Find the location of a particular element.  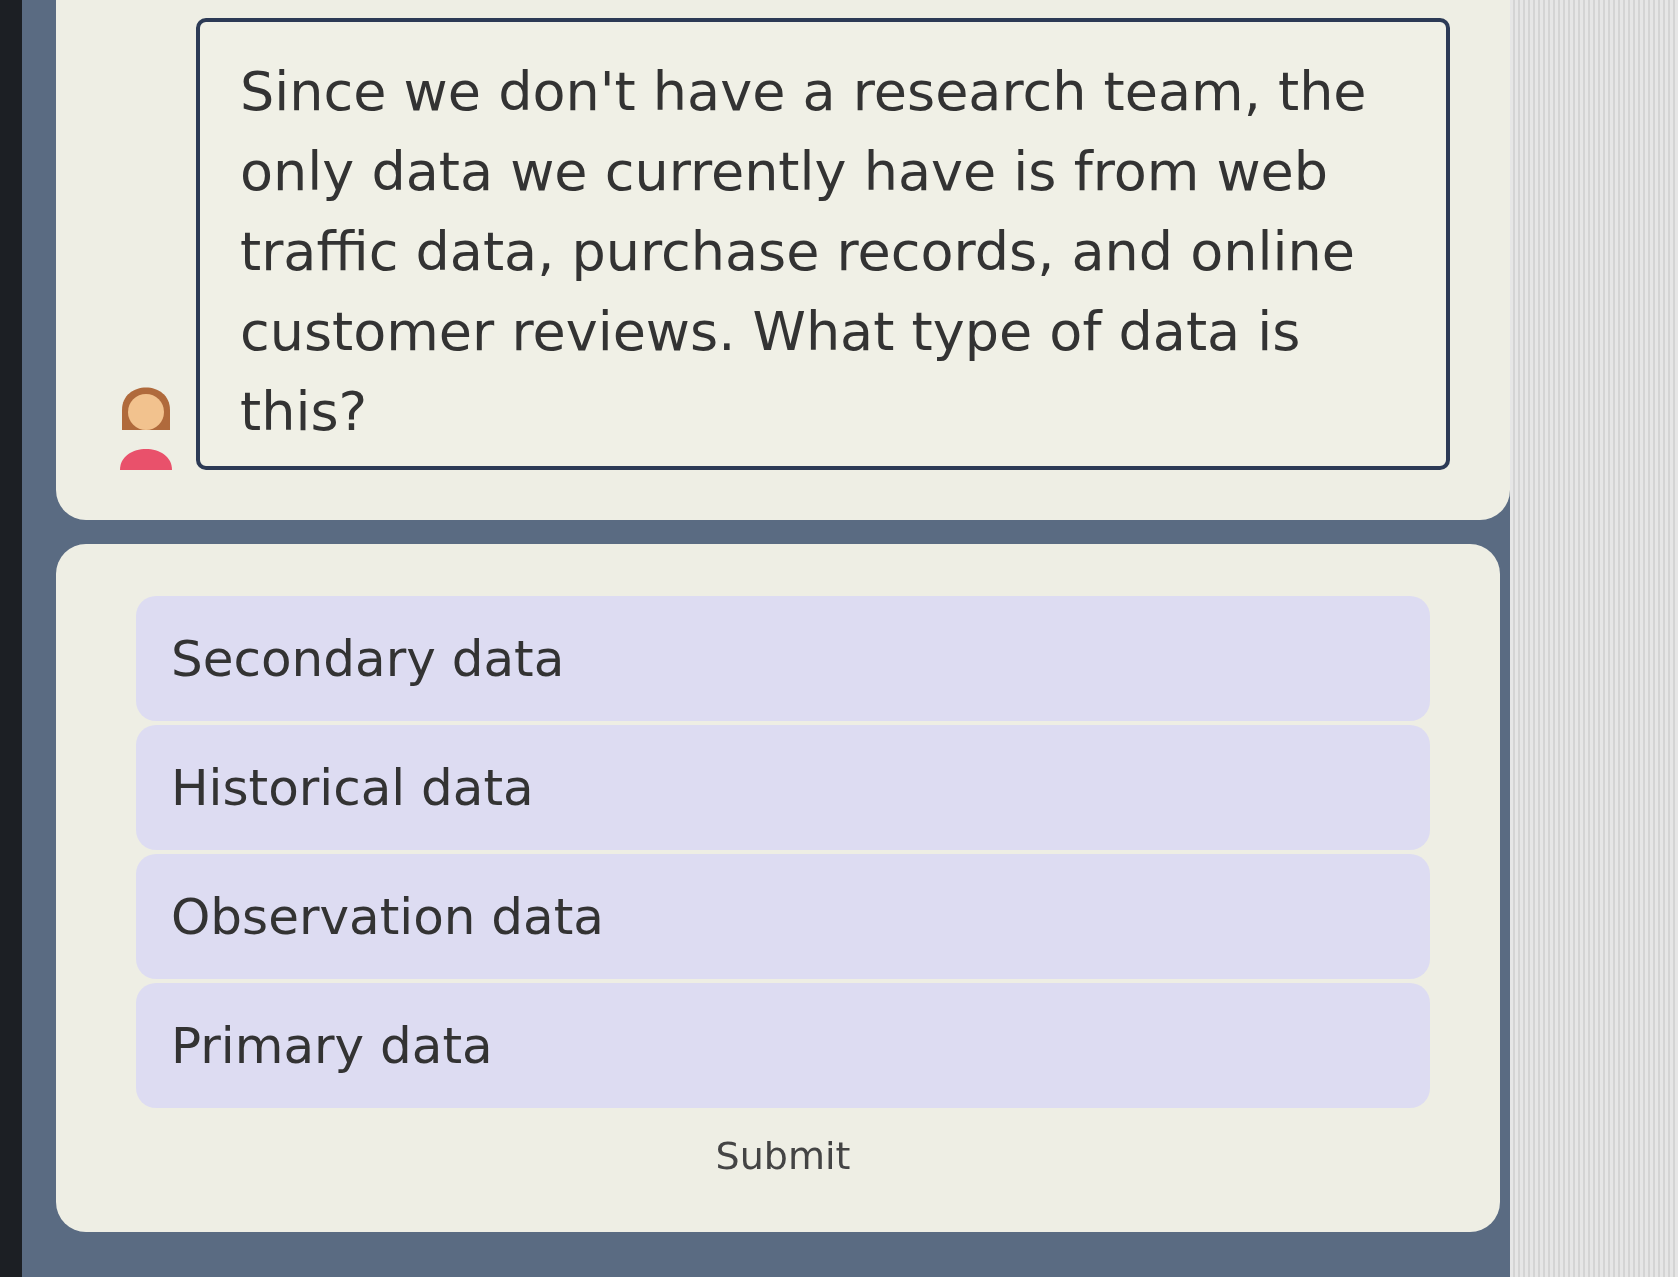

answer-option: Historical data is located at coordinates (783, 787).